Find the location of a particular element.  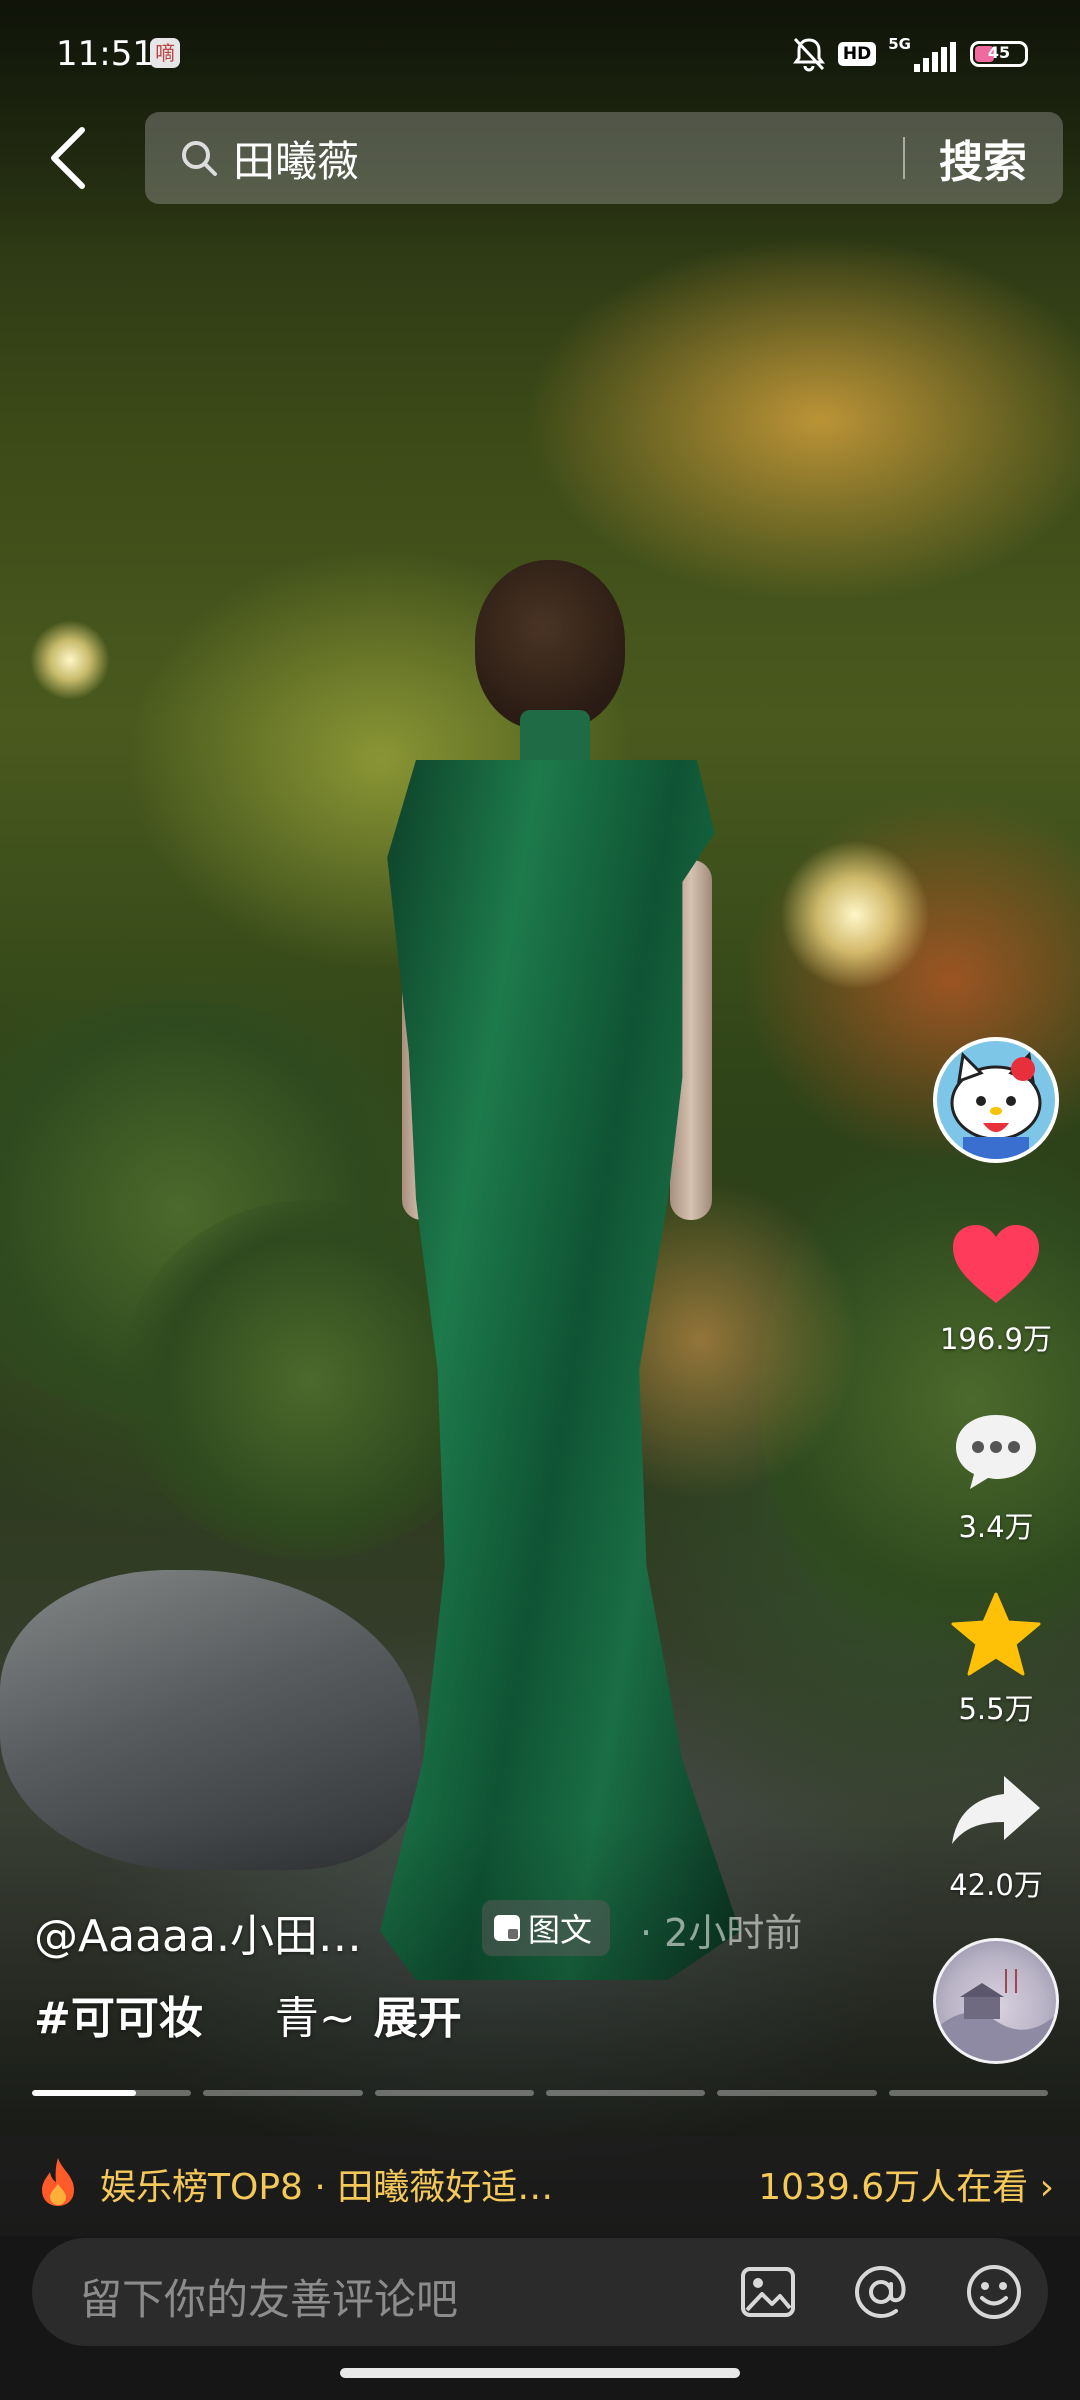

chevron-left-icon is located at coordinates (68, 158).